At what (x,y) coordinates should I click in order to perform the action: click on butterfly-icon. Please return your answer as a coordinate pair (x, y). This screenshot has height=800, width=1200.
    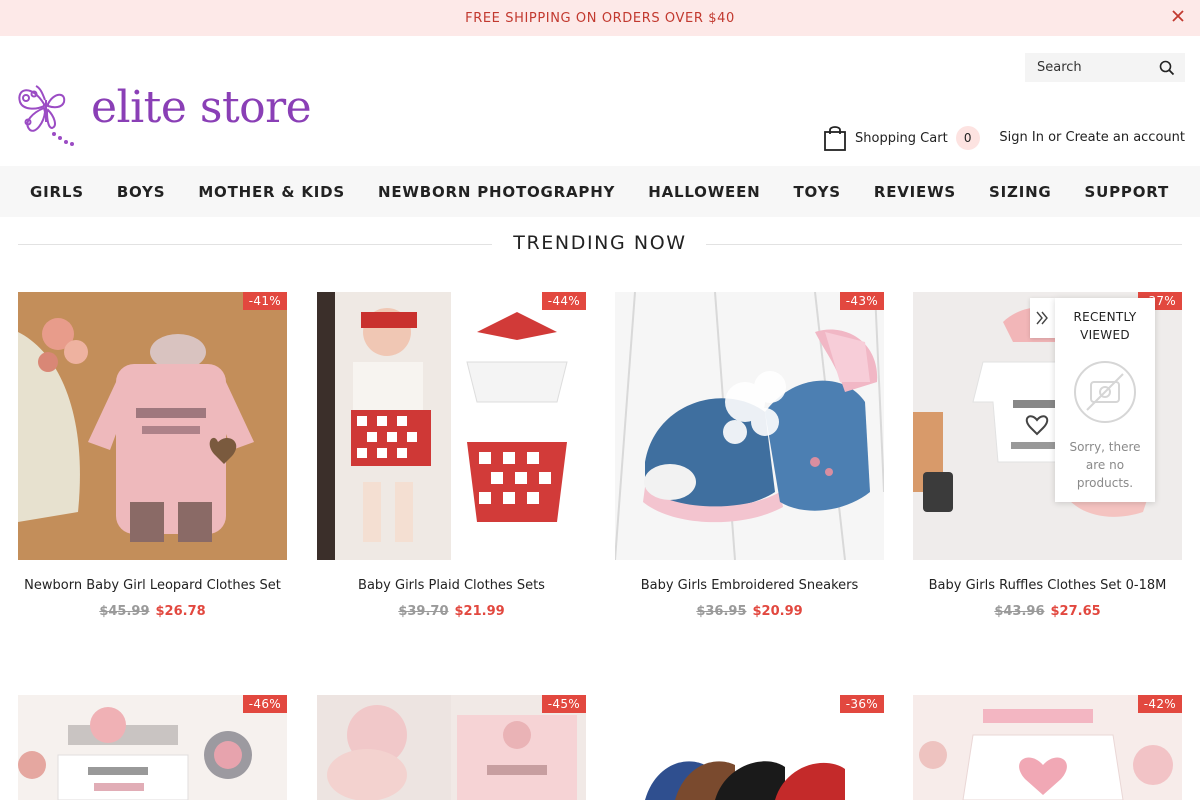
    Looking at the image, I should click on (46, 115).